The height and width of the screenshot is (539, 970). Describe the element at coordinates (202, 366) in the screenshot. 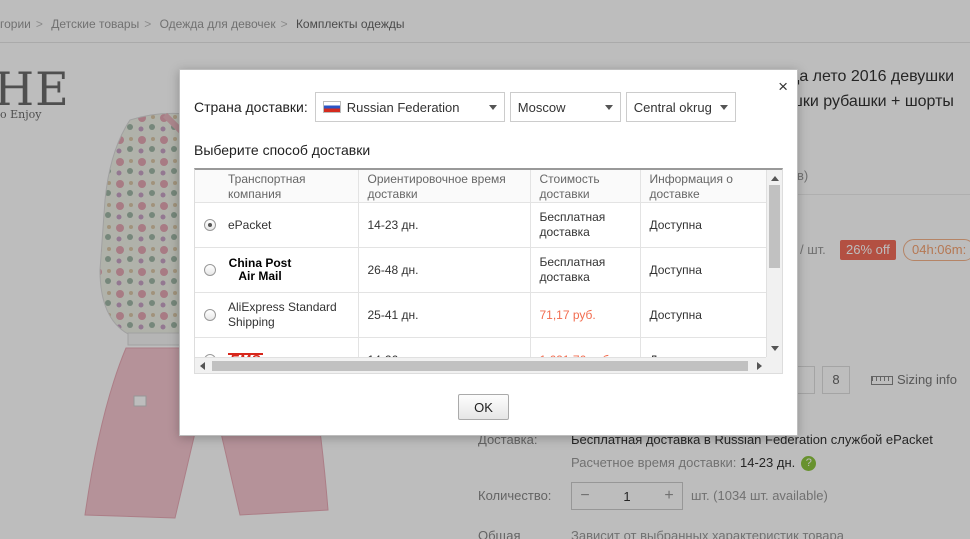

I see `scroll-left-icon` at that location.